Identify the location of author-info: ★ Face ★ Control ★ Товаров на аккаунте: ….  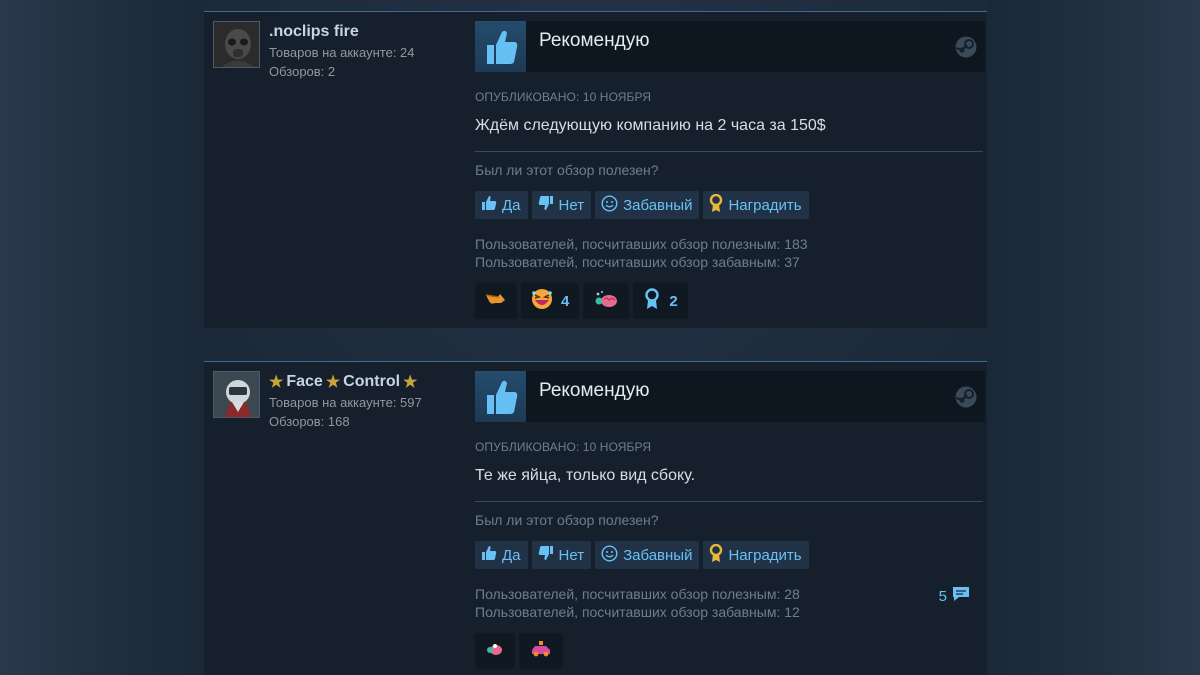
(369, 401).